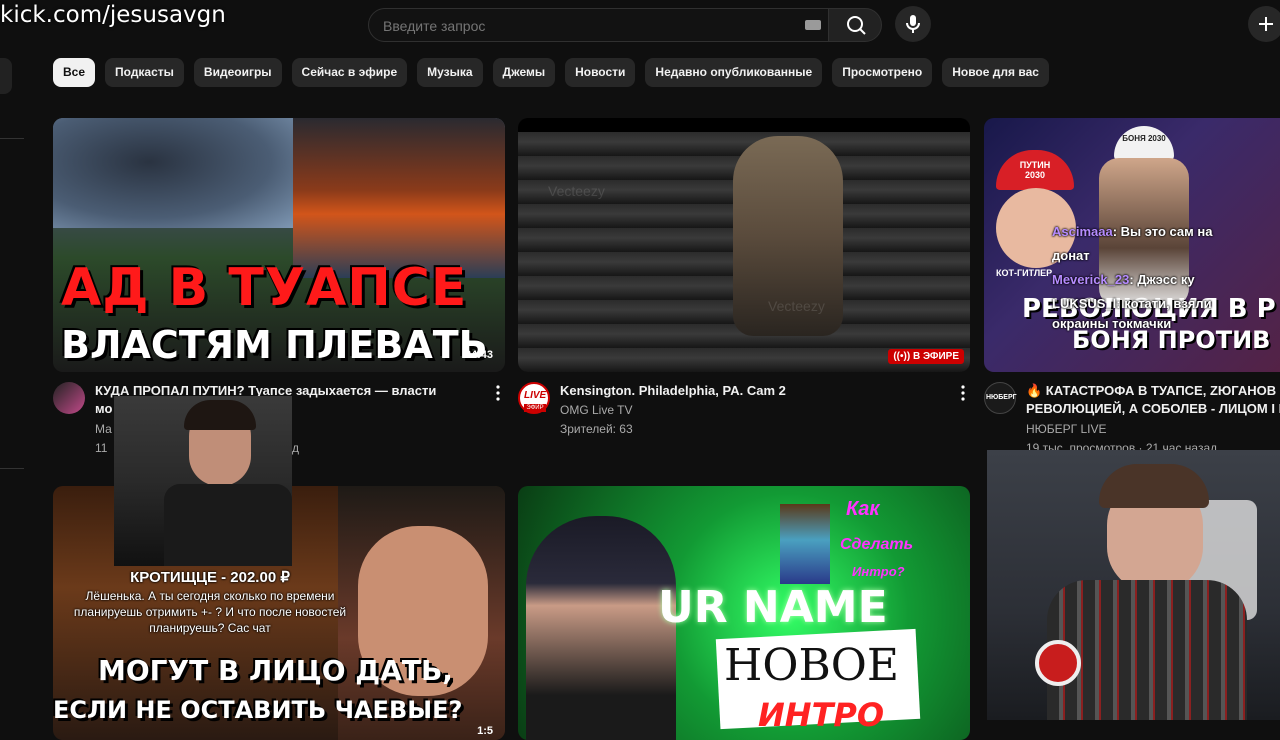  Describe the element at coordinates (478, 355) in the screenshot. I see `duration-badge: 24:43` at that location.